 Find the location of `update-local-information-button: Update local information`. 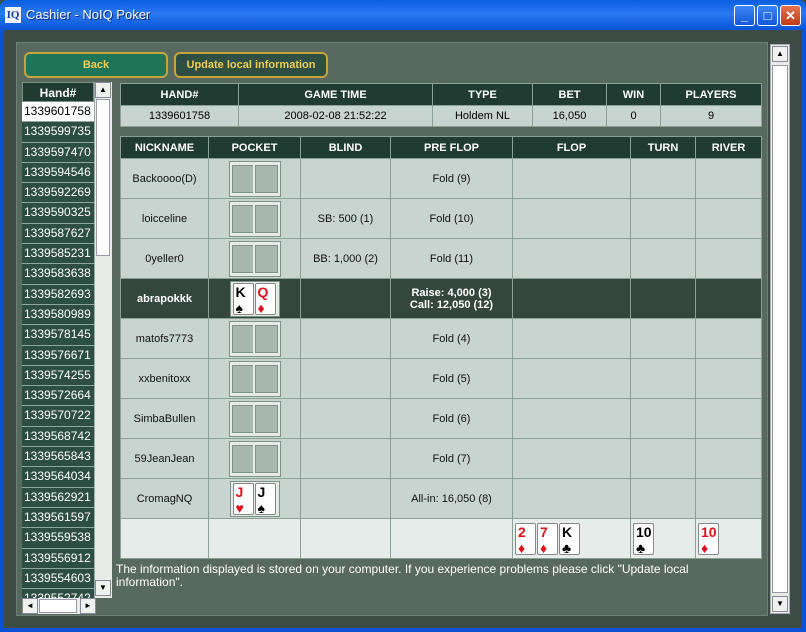

update-local-information-button: Update local information is located at coordinates (251, 65).